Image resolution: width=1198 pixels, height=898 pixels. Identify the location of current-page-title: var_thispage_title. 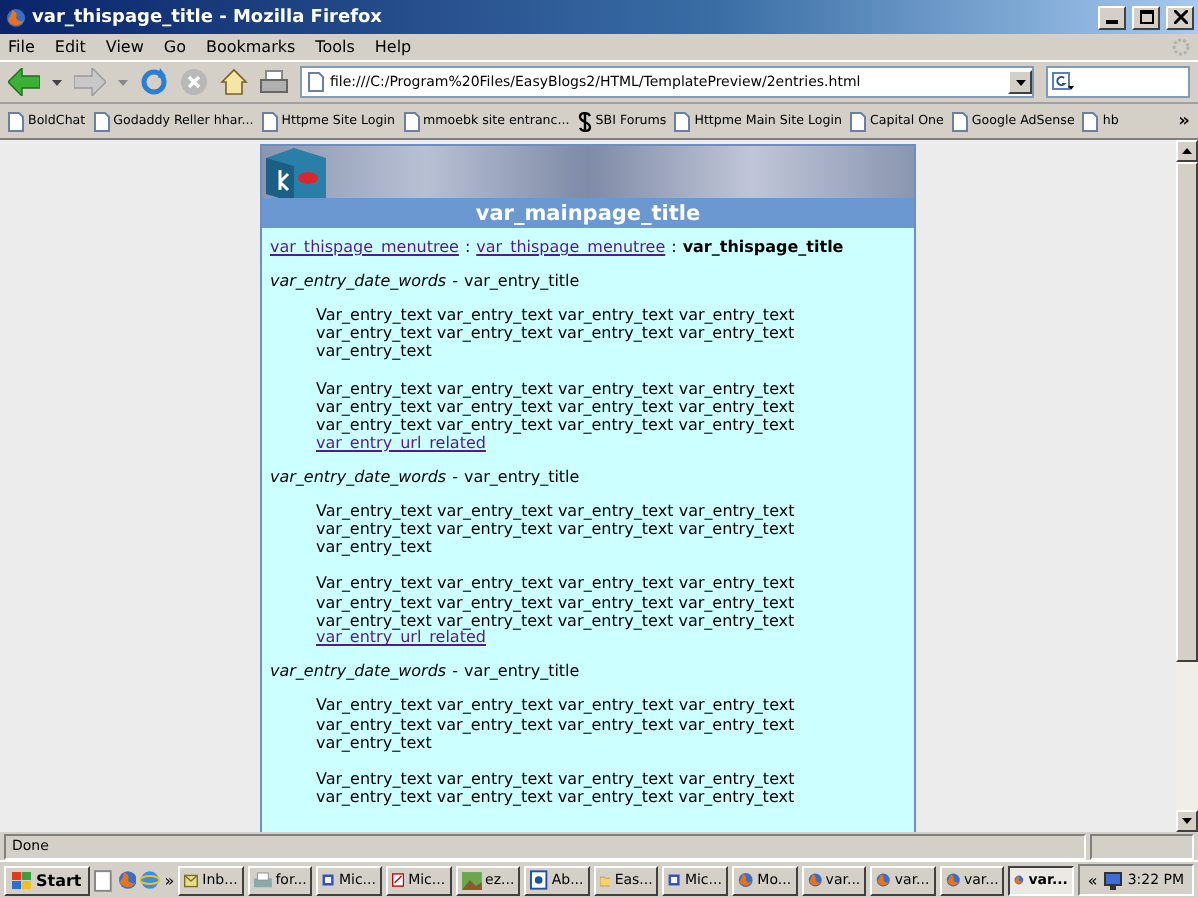
(763, 247).